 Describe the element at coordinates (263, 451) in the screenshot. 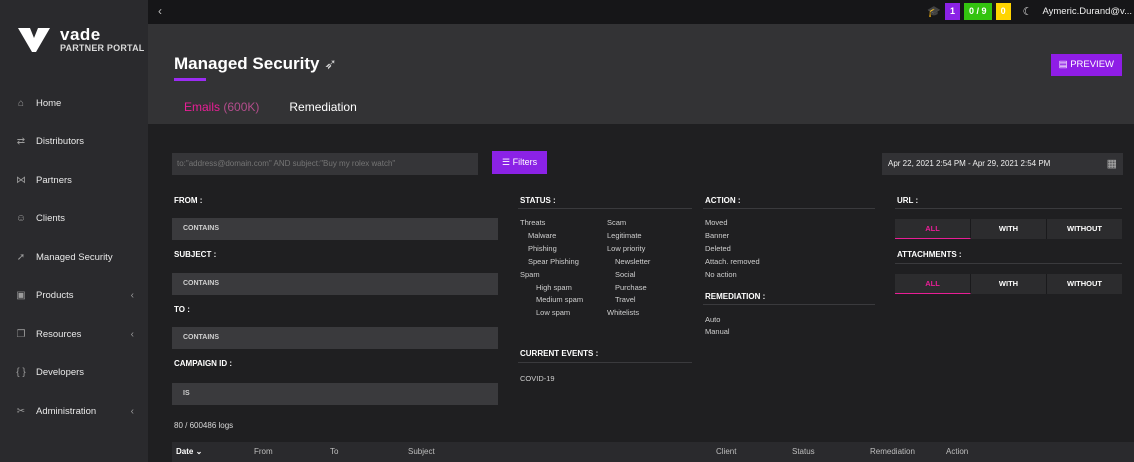

I see `col-from: From` at that location.